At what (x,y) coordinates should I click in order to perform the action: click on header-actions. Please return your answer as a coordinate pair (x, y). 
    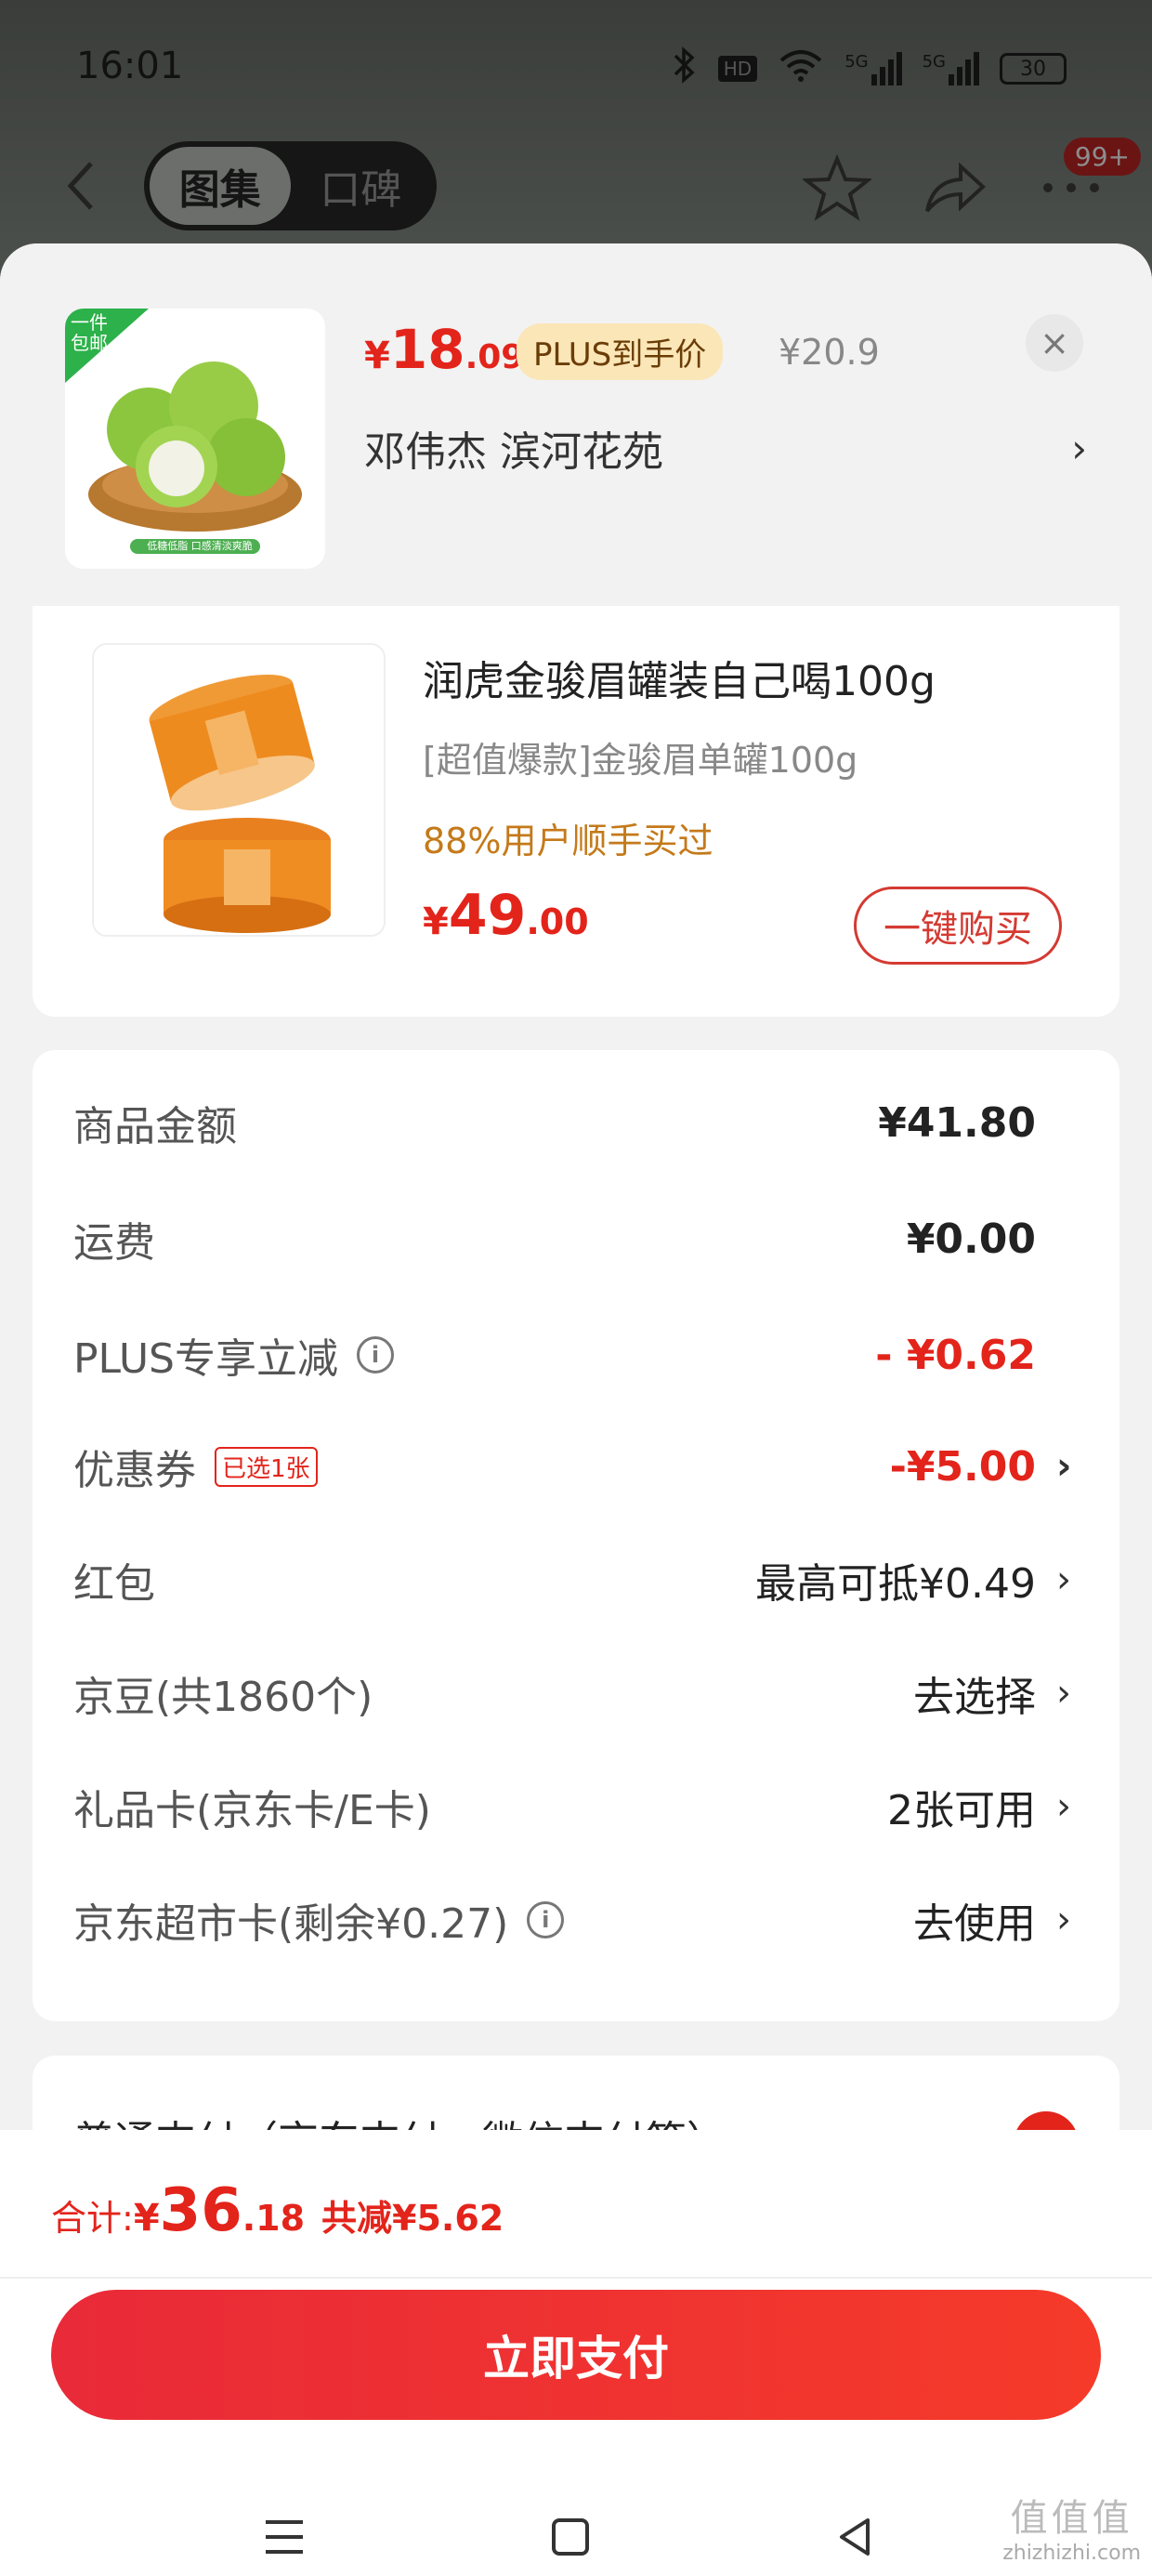
    Looking at the image, I should click on (953, 187).